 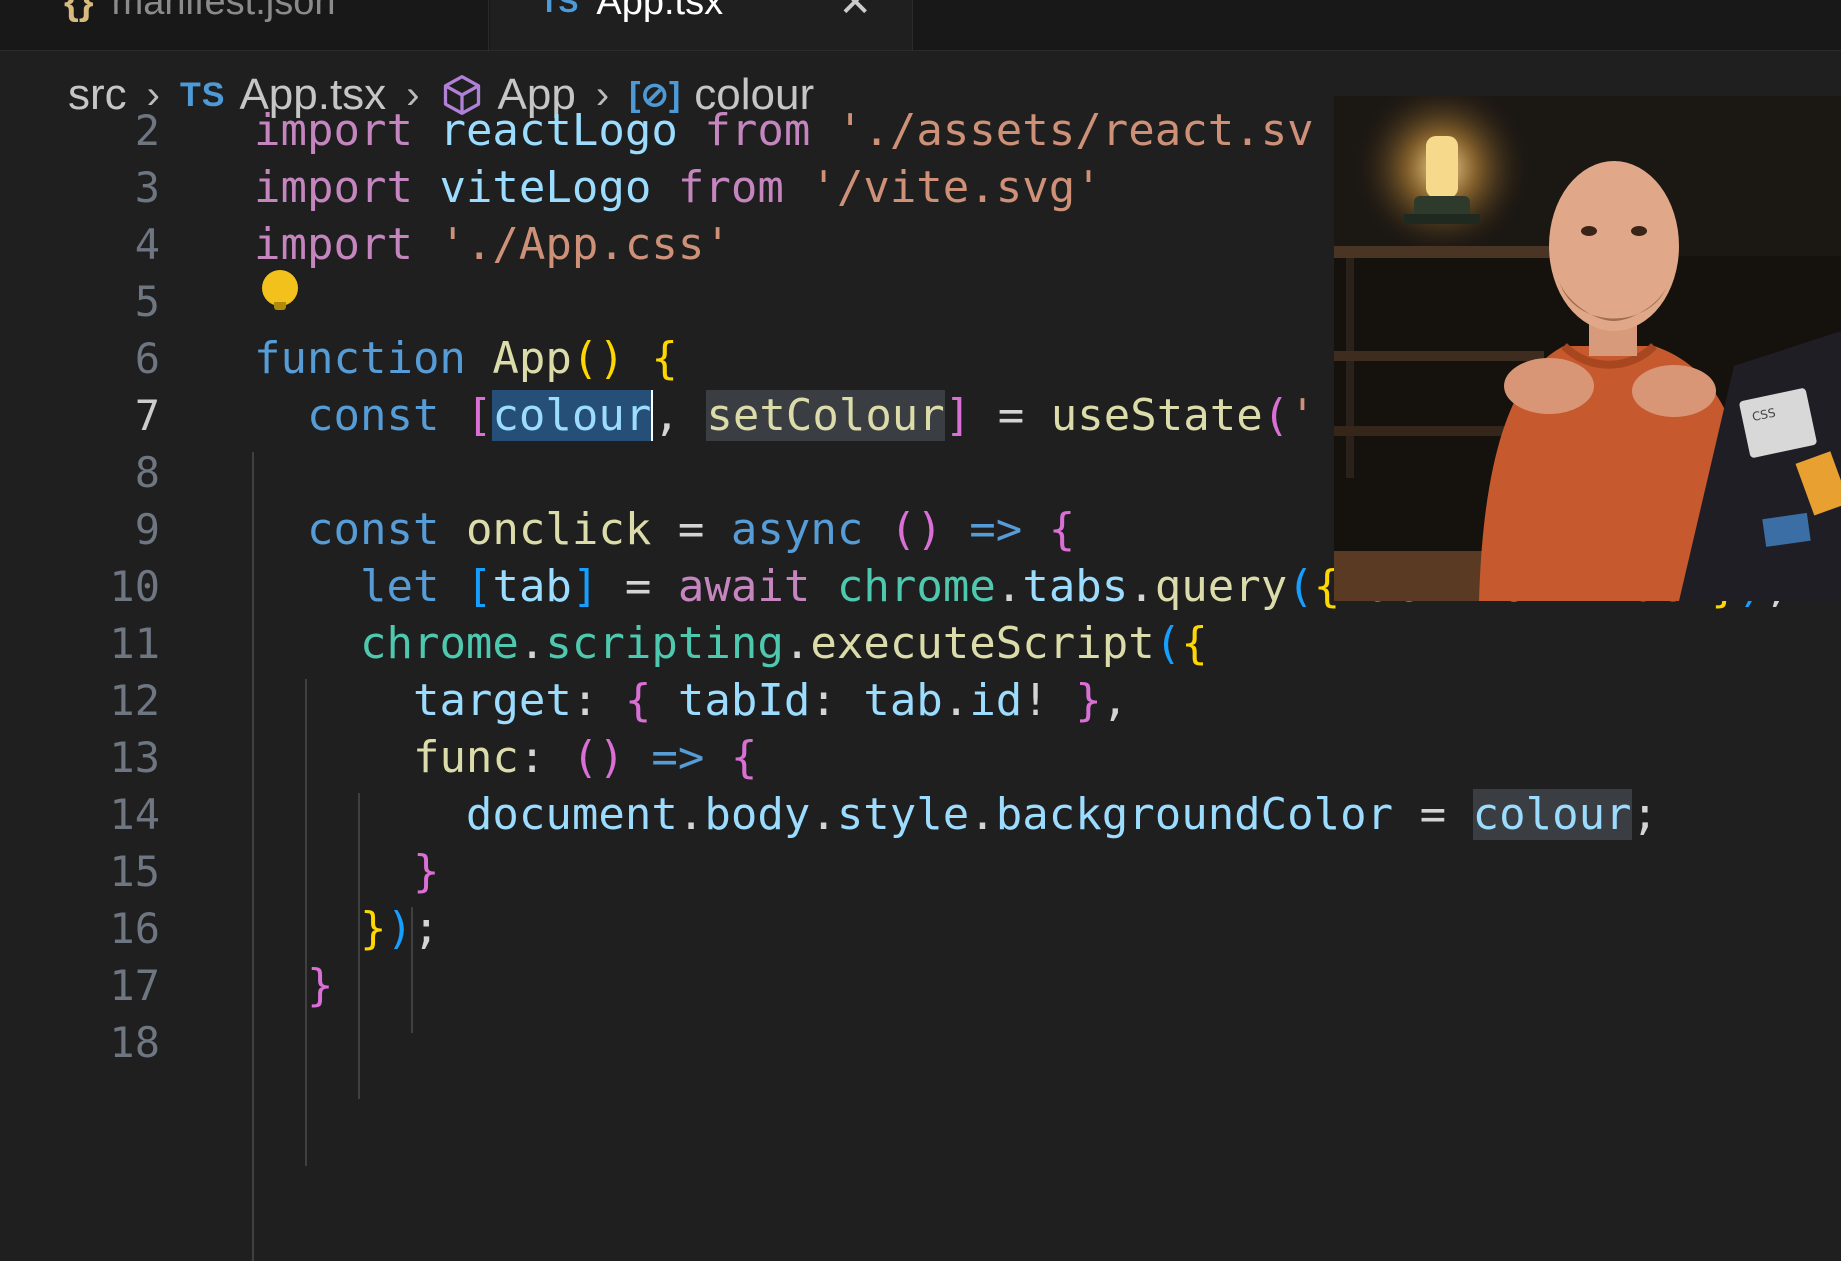 What do you see at coordinates (855, 13) in the screenshot?
I see `close-icon: ✕` at bounding box center [855, 13].